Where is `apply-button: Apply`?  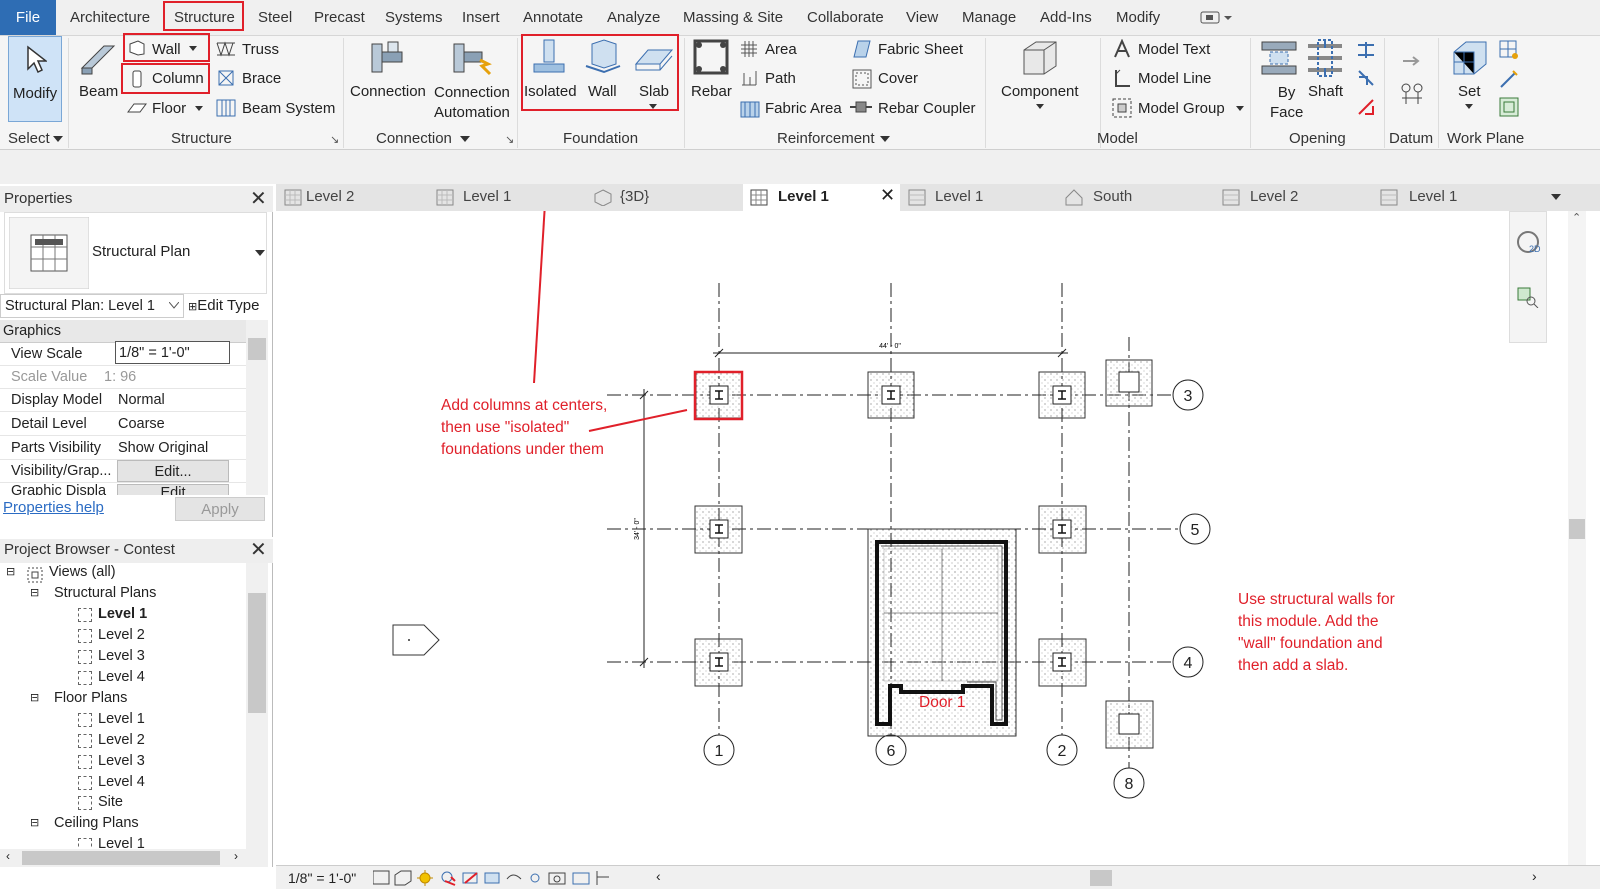 apply-button: Apply is located at coordinates (220, 509).